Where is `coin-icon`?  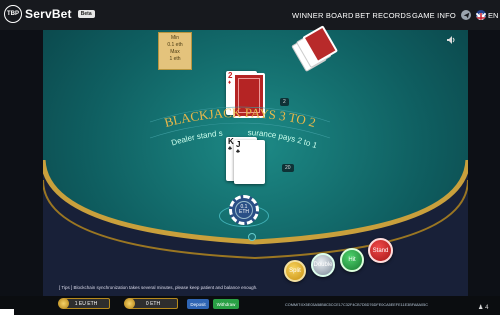
coin-icon is located at coordinates (129, 303).